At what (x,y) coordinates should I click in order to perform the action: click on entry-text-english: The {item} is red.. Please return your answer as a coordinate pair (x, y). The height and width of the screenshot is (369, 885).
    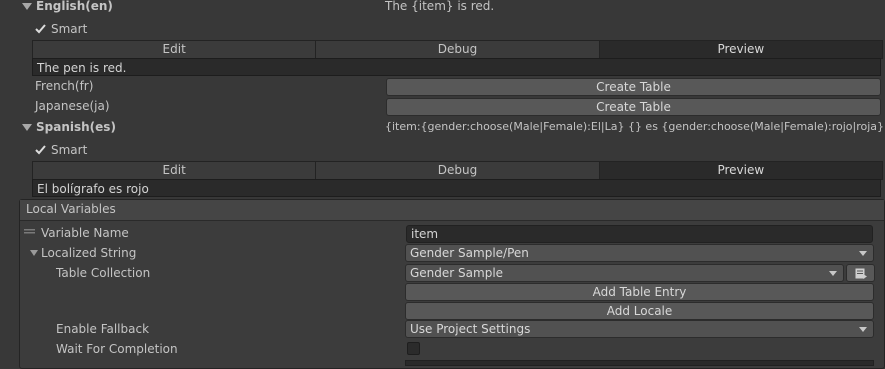
    Looking at the image, I should click on (440, 6).